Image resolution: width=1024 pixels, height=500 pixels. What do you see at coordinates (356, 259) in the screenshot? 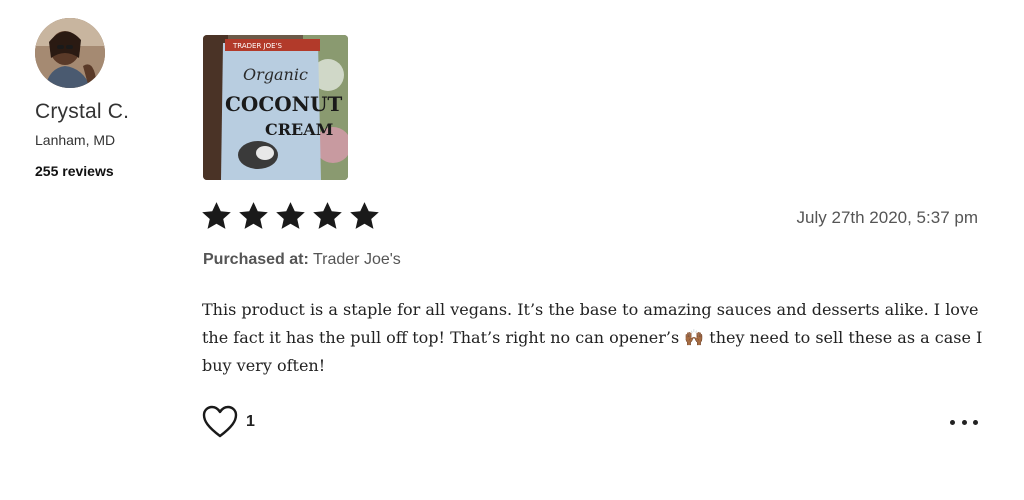
I see `purchased-at-store: Trader Joe's` at bounding box center [356, 259].